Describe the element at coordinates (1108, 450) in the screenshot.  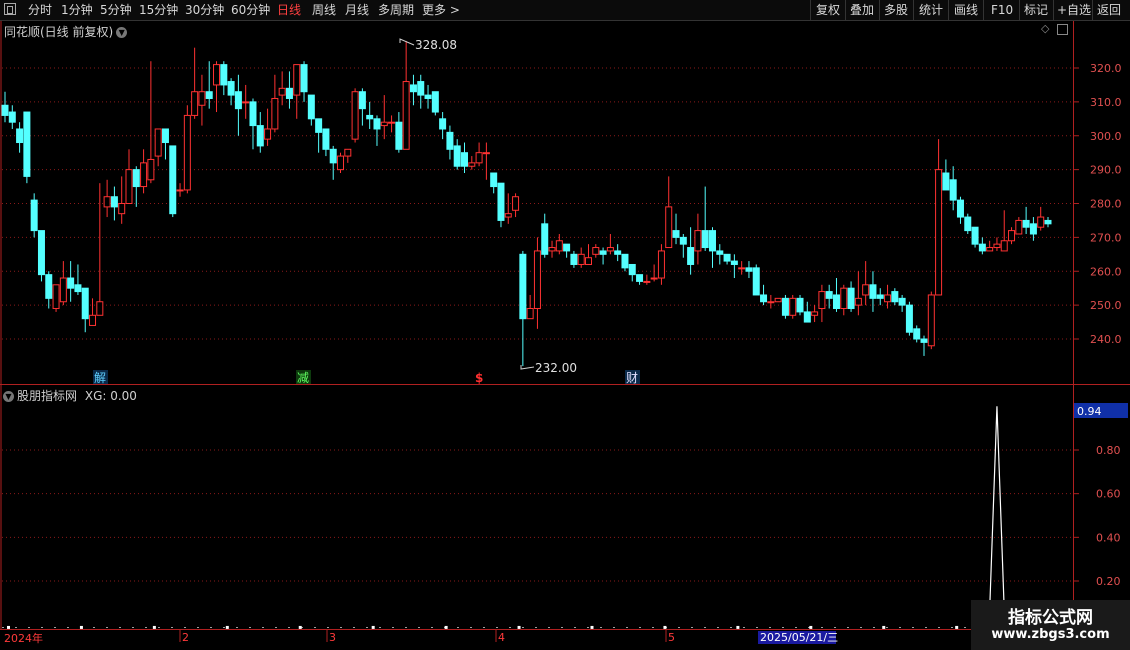
I see `y-tick-label: 0.80` at that location.